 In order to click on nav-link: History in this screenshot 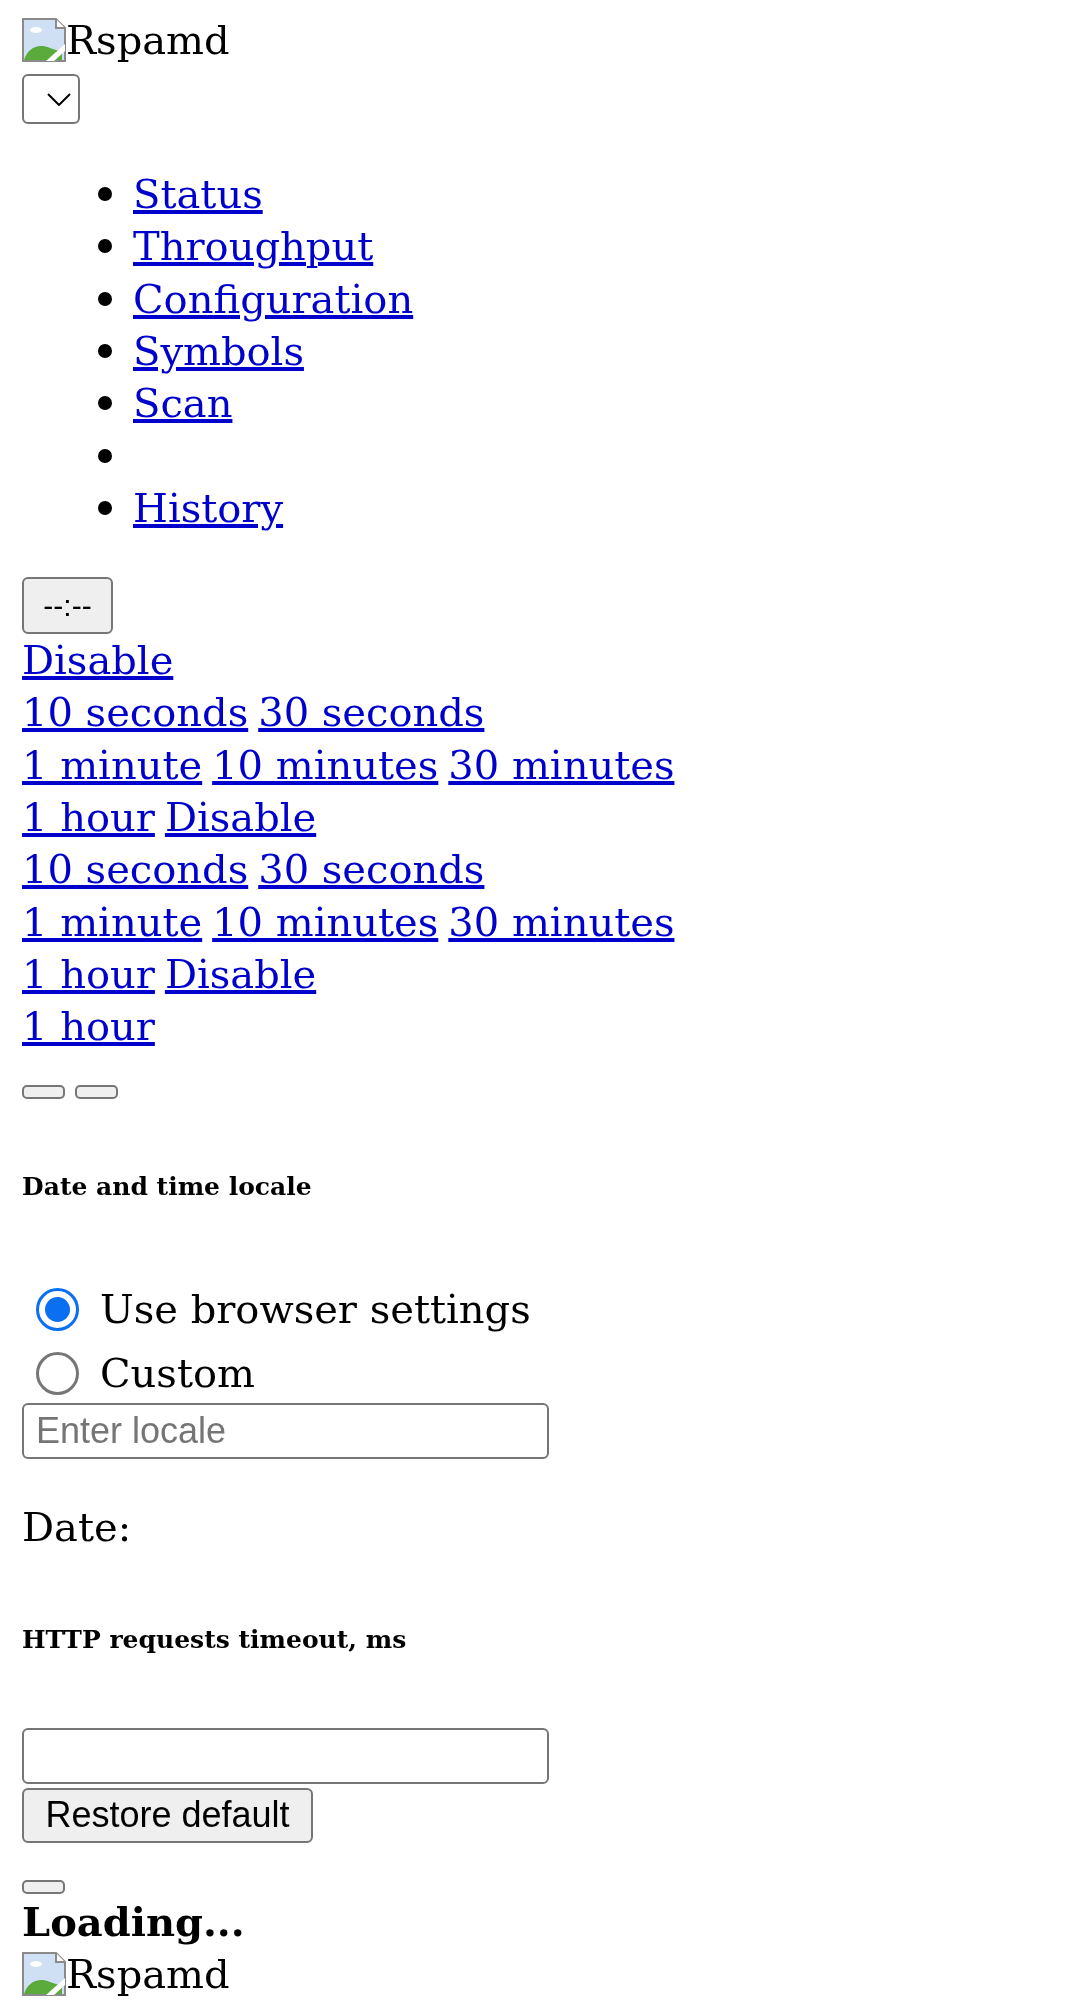, I will do `click(208, 508)`.